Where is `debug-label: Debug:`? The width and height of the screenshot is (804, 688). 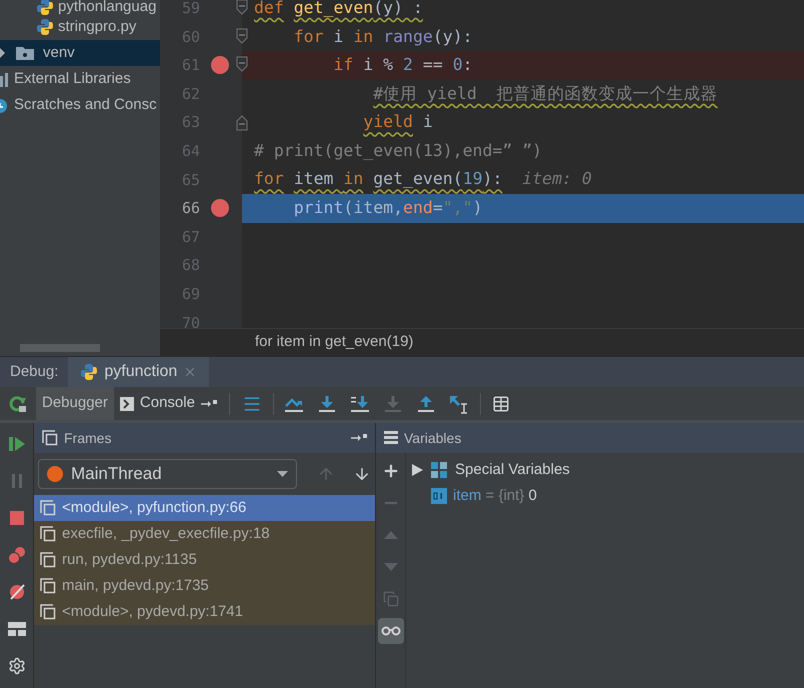 debug-label: Debug: is located at coordinates (34, 372).